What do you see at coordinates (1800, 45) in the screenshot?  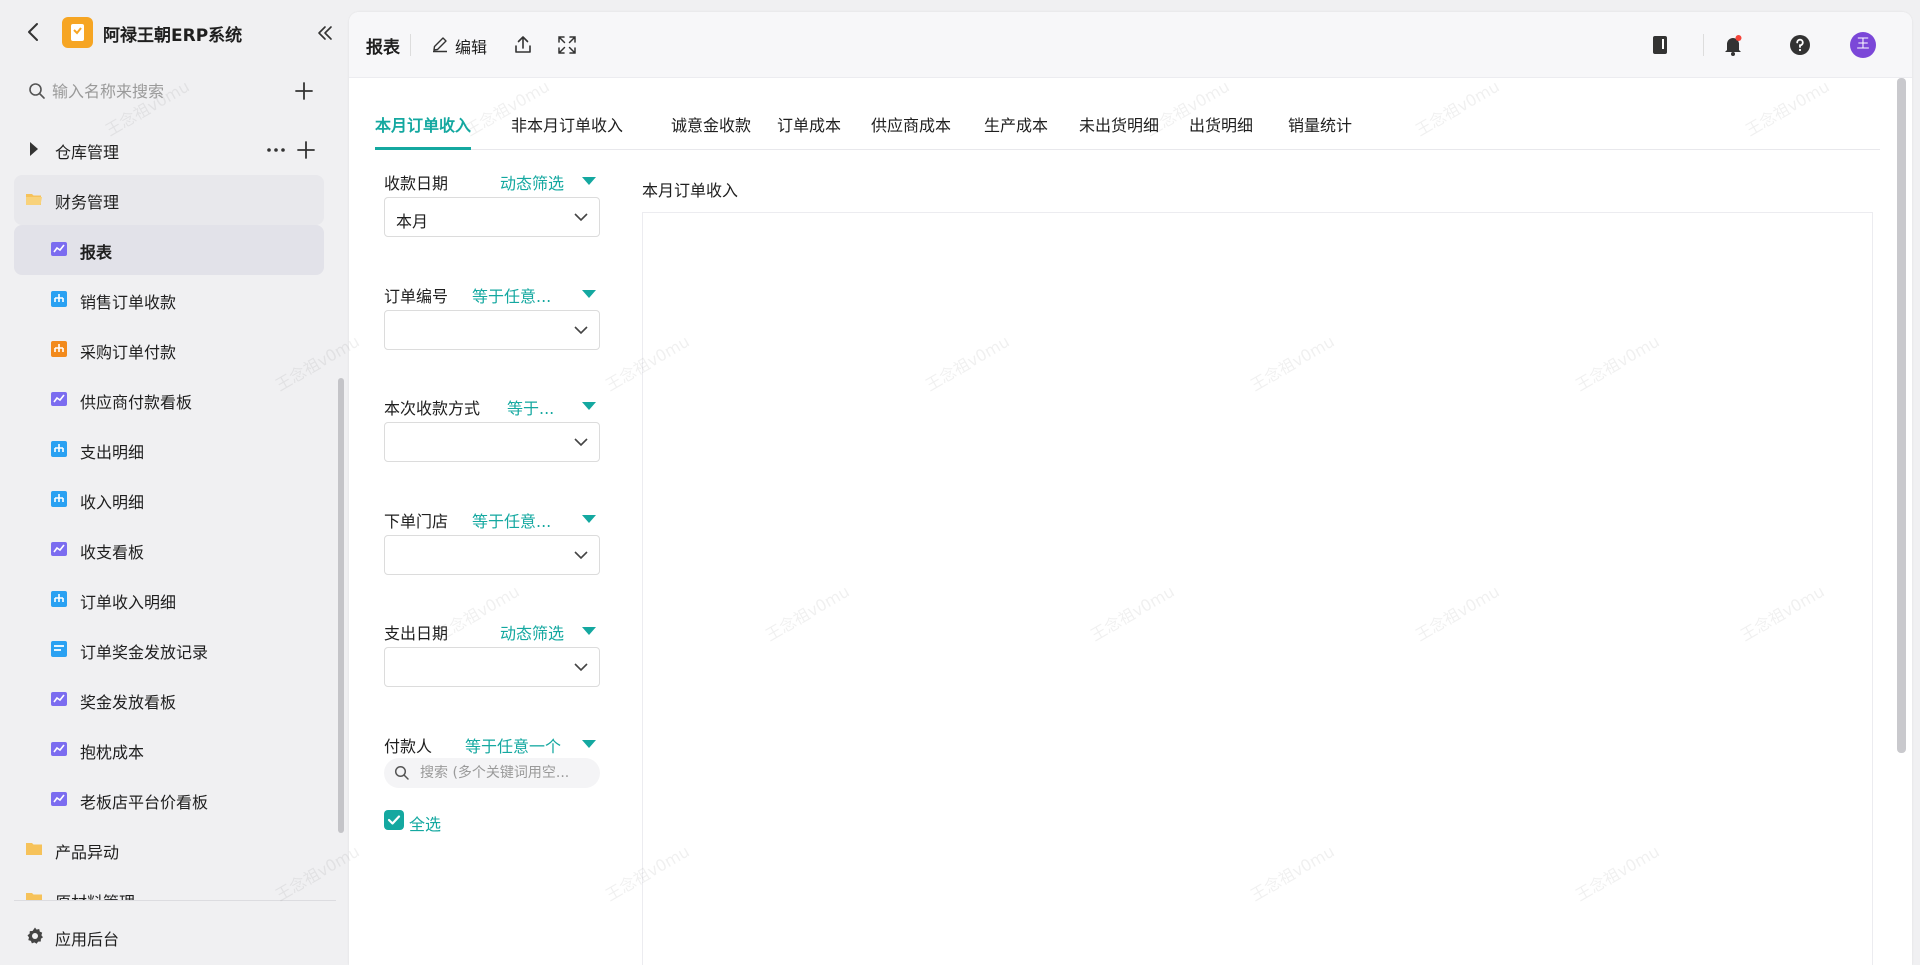 I see `help-icon` at bounding box center [1800, 45].